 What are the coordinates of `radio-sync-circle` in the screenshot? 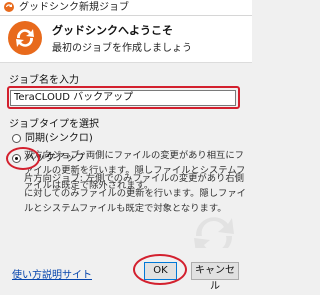 It's located at (16, 138).